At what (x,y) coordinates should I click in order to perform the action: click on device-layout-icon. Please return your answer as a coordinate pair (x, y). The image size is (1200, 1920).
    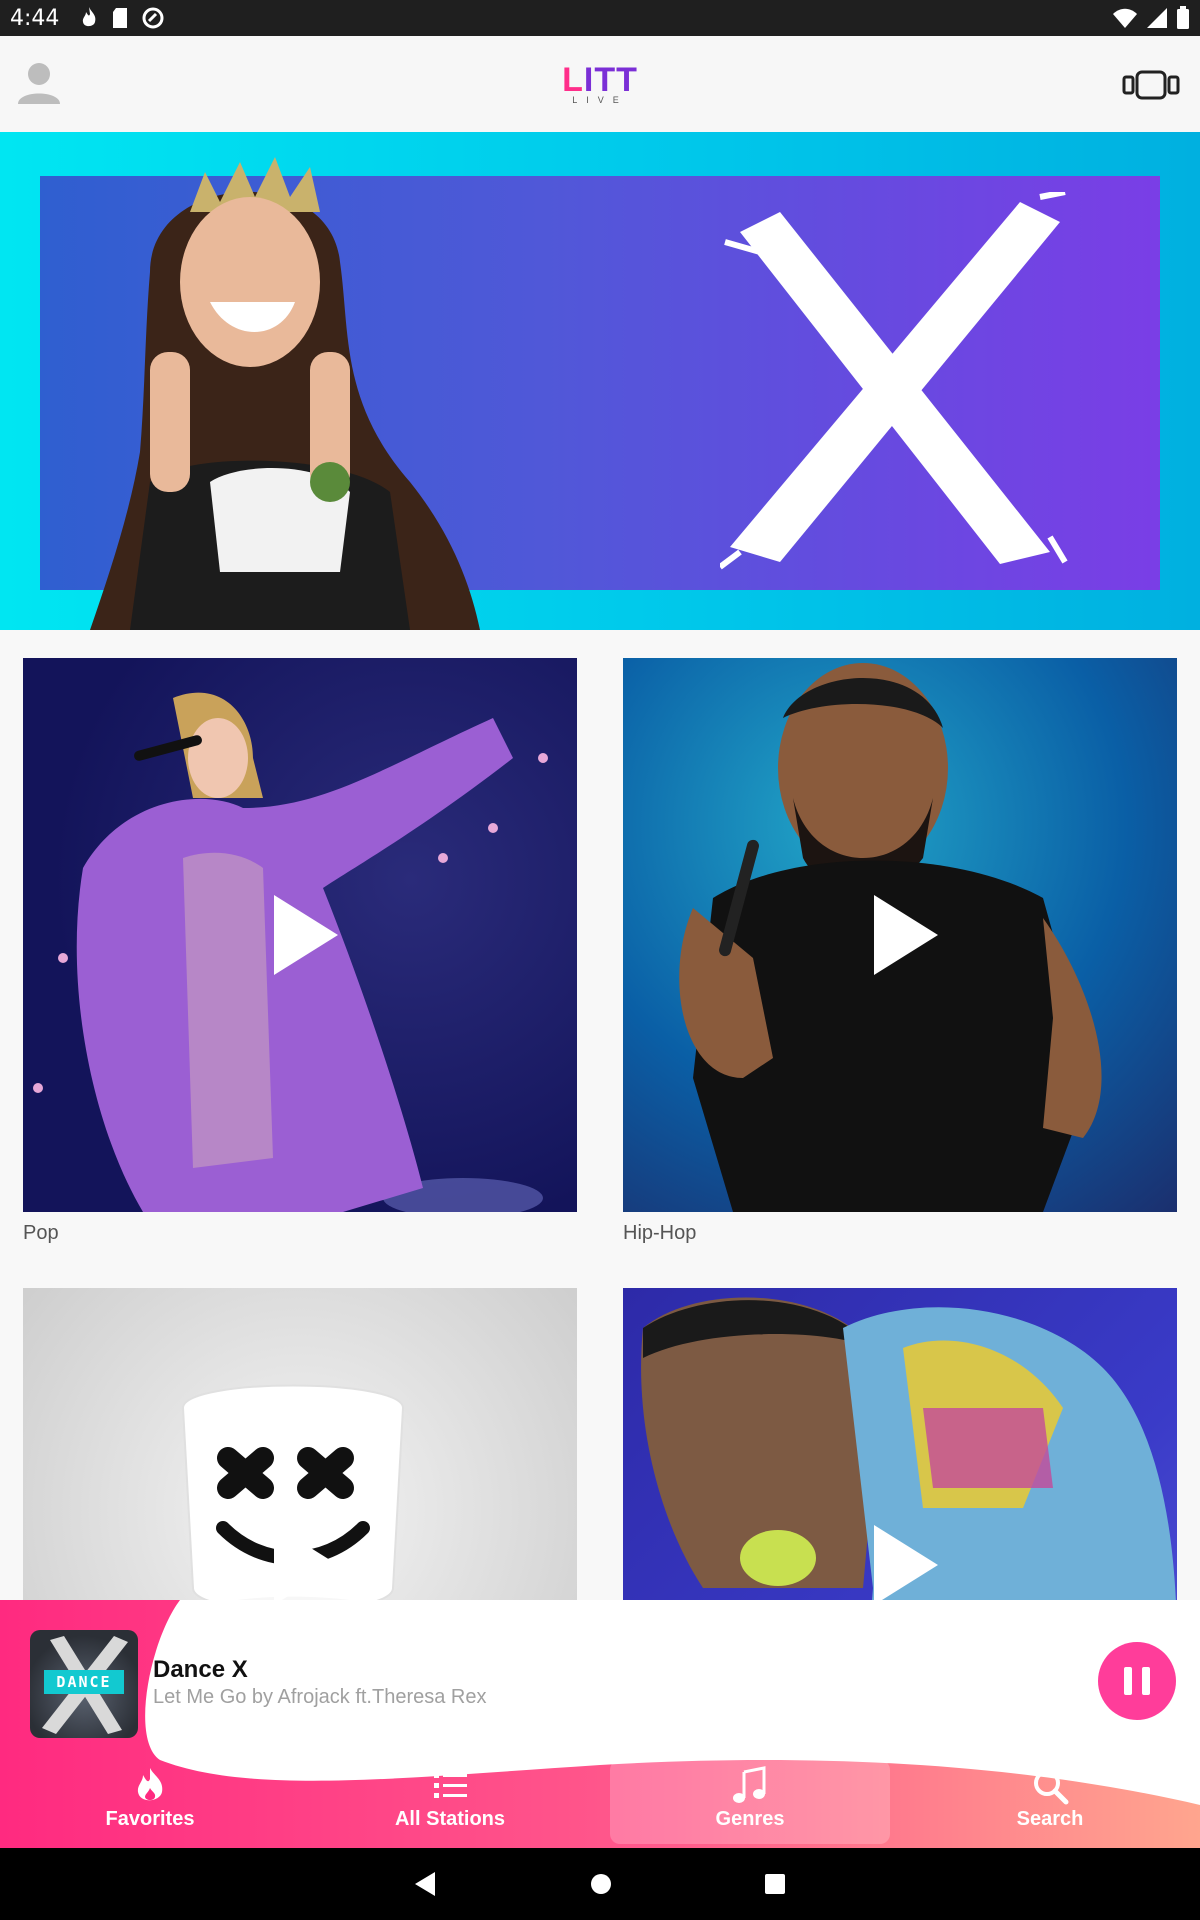
    Looking at the image, I should click on (1151, 85).